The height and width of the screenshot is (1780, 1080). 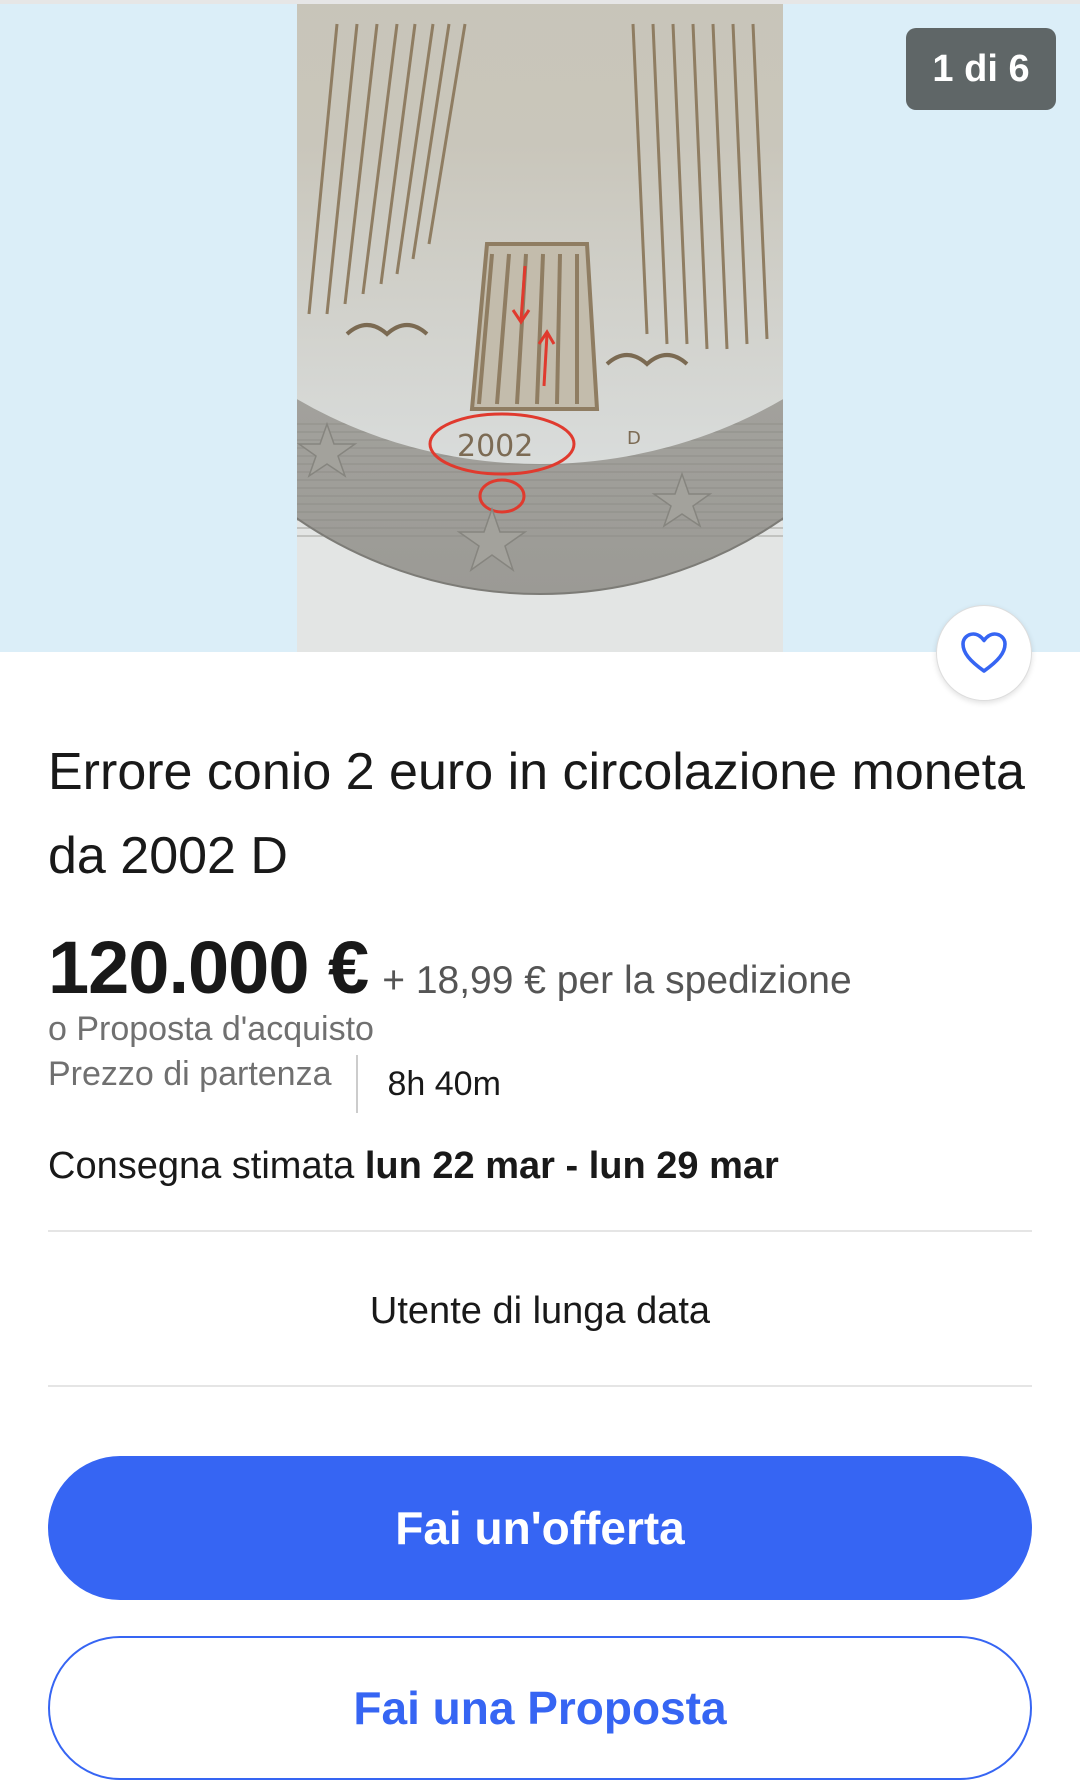 What do you see at coordinates (540, 1708) in the screenshot?
I see `make-offer-button: Fai una Proposta` at bounding box center [540, 1708].